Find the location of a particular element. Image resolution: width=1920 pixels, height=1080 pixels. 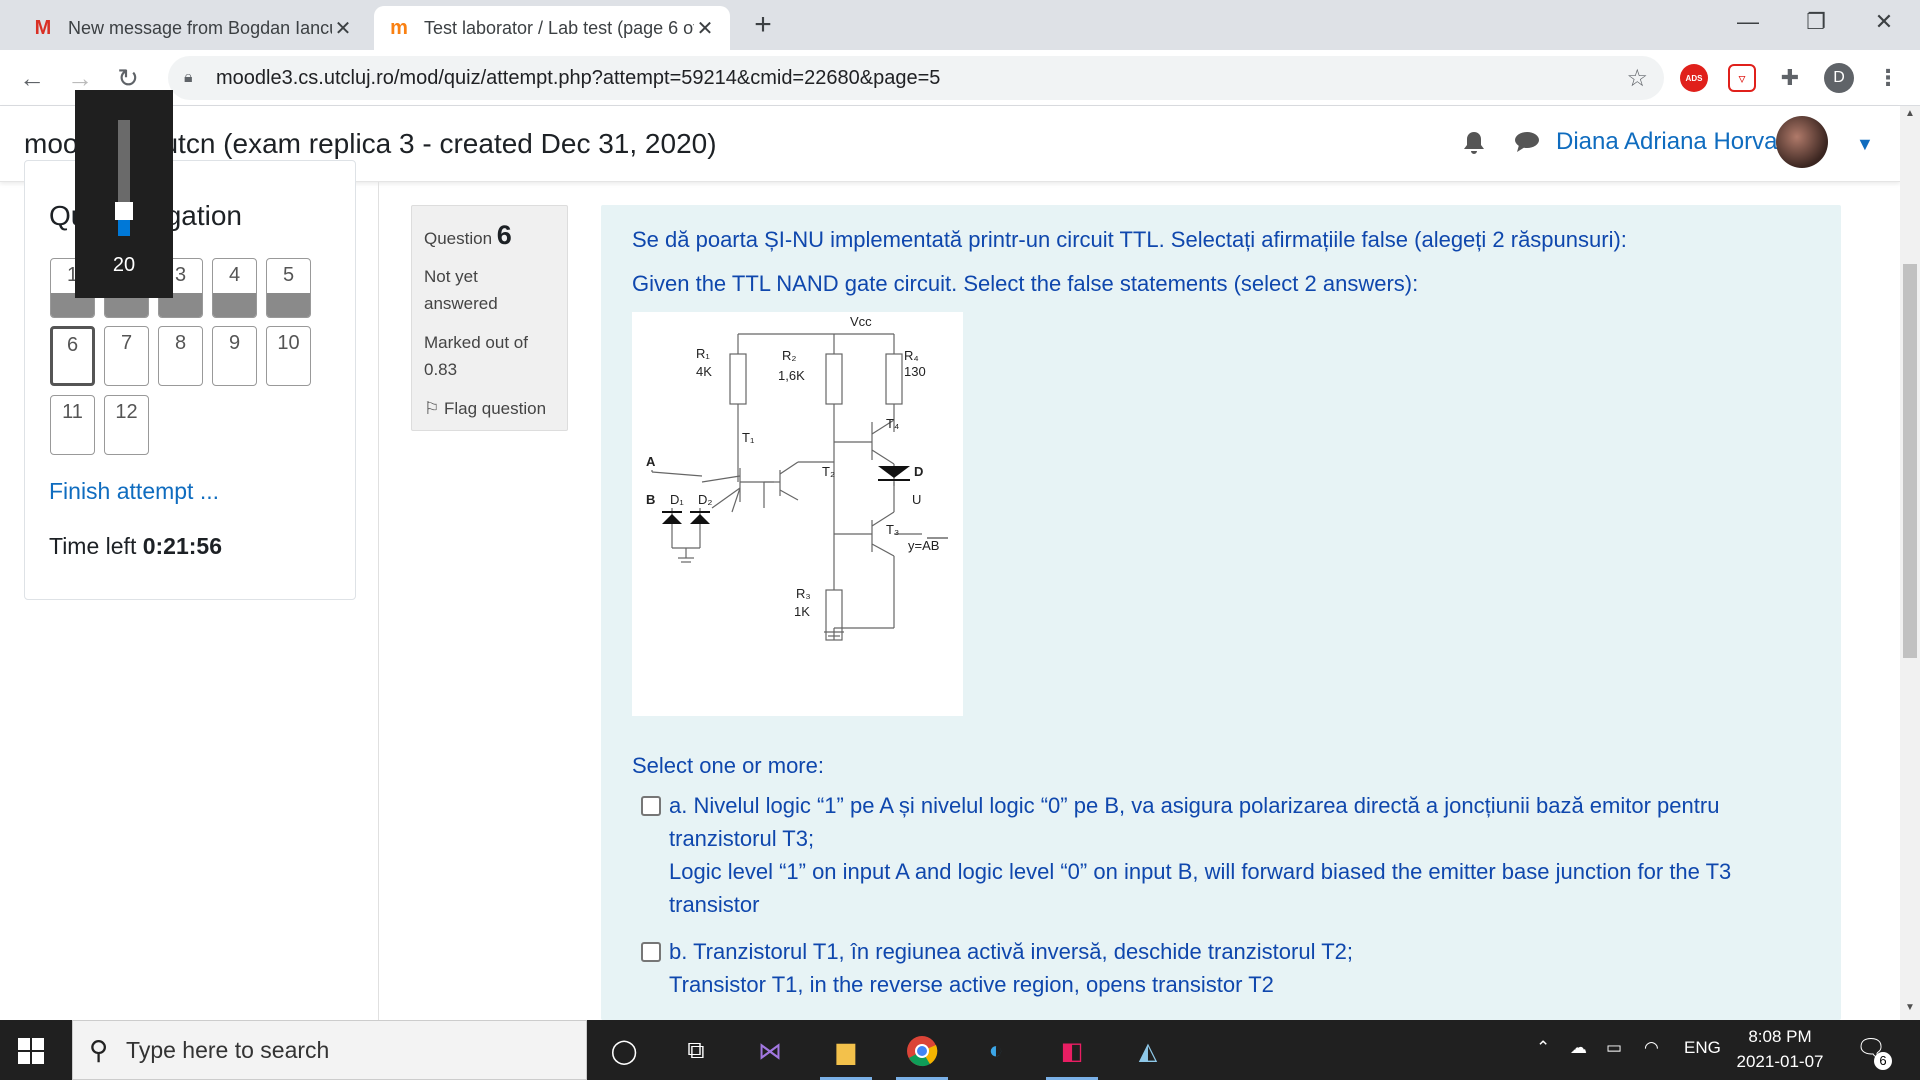

minimize-icon: — is located at coordinates (1748, 22).